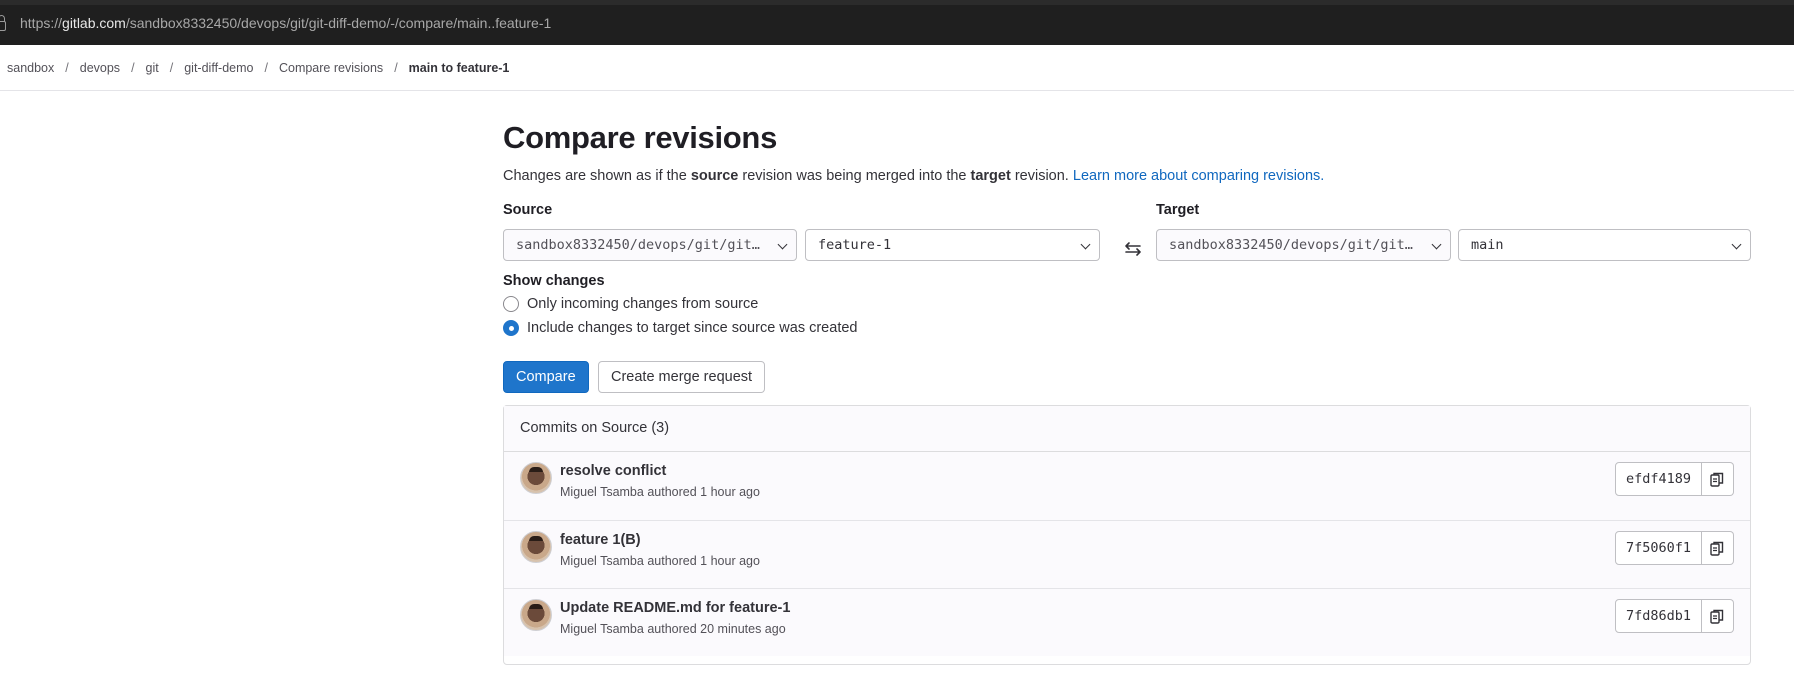 This screenshot has height=673, width=1794. What do you see at coordinates (1041, 176) in the screenshot?
I see `description-text: revision.` at bounding box center [1041, 176].